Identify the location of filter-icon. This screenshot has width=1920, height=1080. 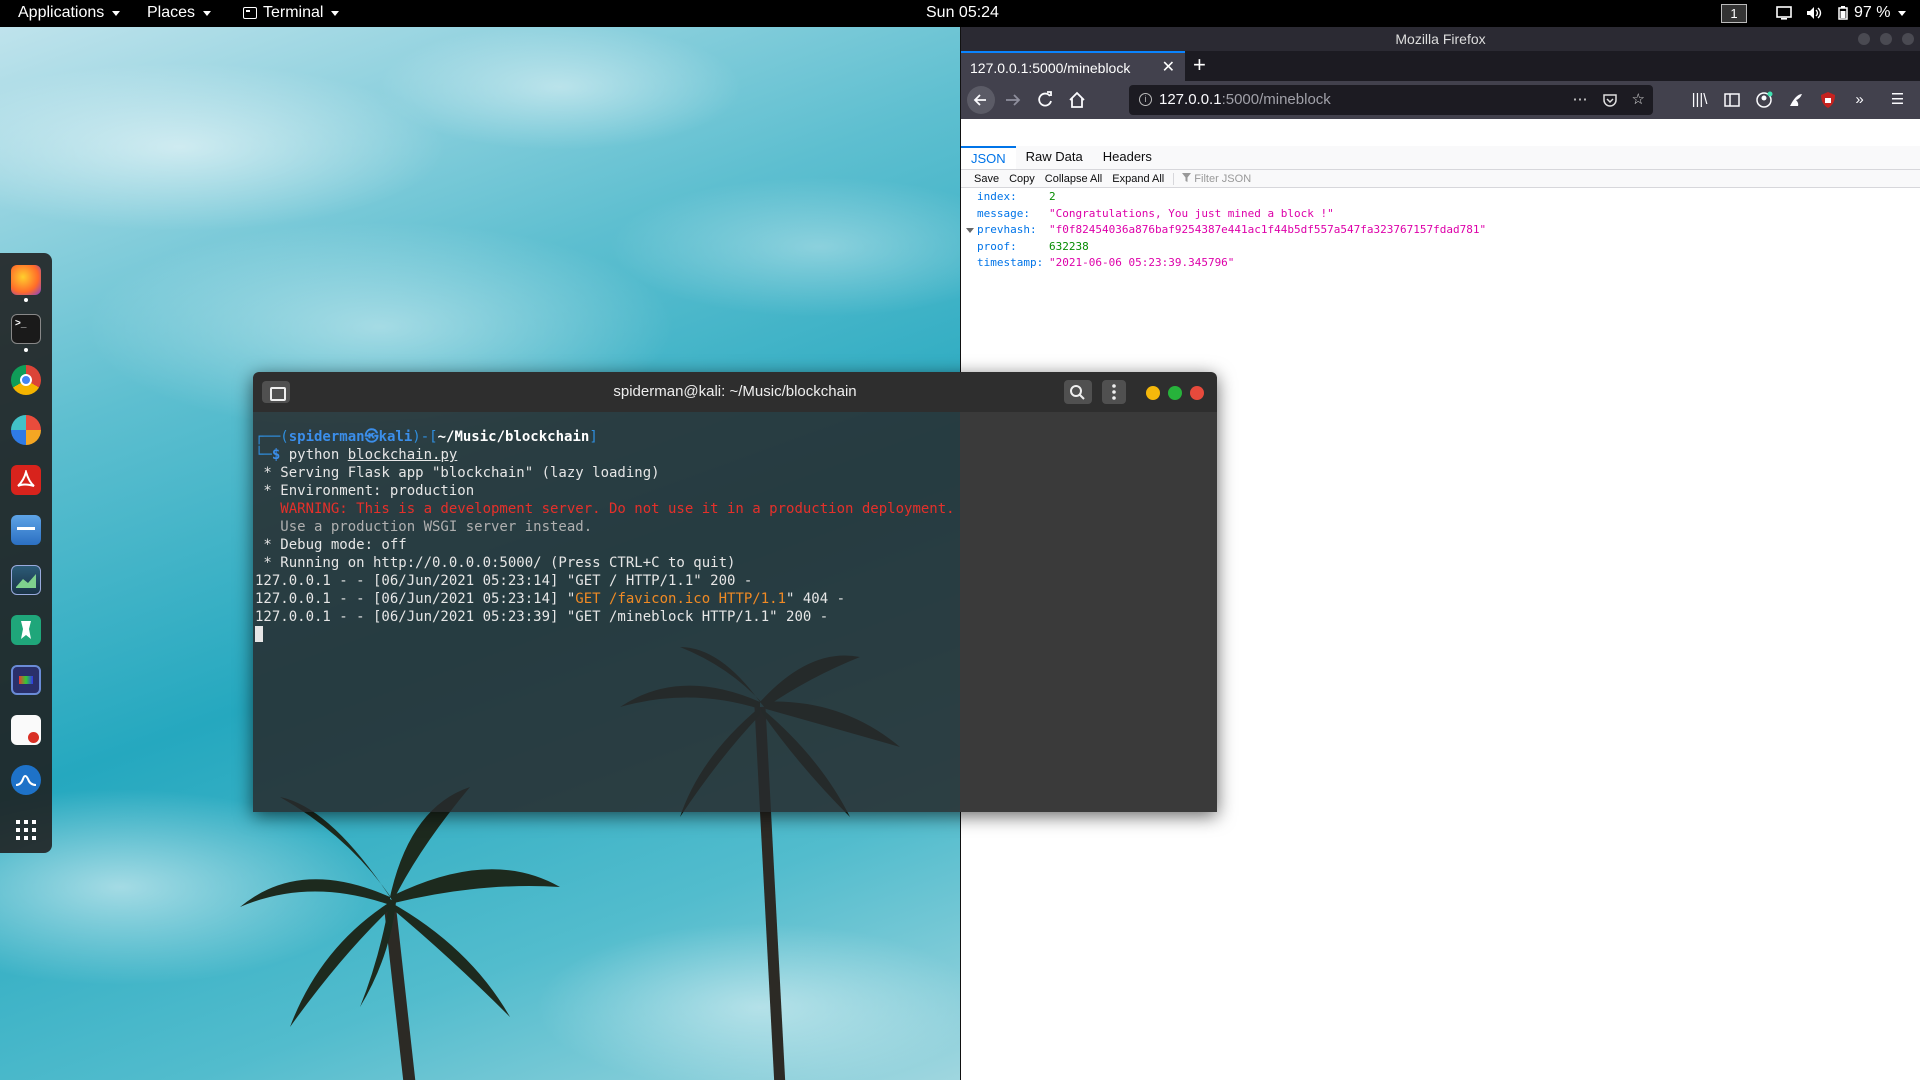
(1187, 177).